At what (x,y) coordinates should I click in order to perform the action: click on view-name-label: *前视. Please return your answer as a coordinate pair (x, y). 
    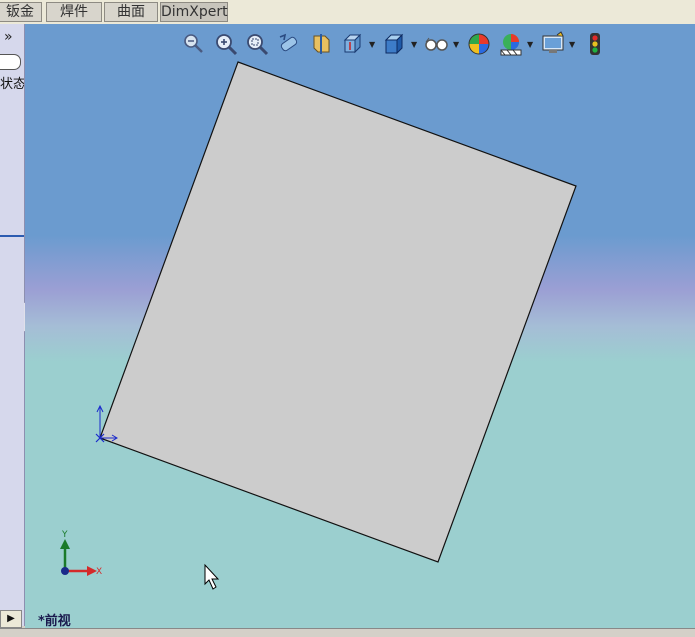
    Looking at the image, I should click on (54, 621).